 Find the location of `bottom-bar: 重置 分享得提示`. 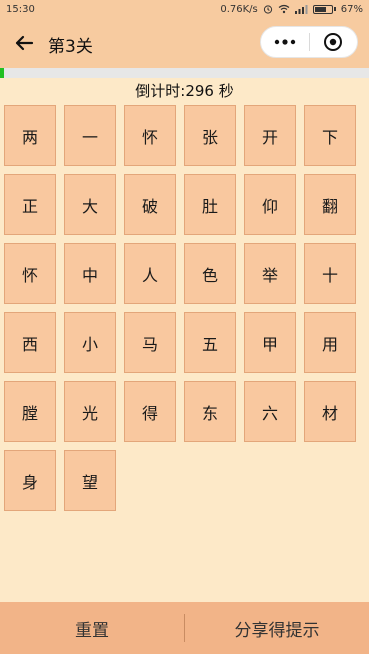

bottom-bar: 重置 分享得提示 is located at coordinates (184, 628).